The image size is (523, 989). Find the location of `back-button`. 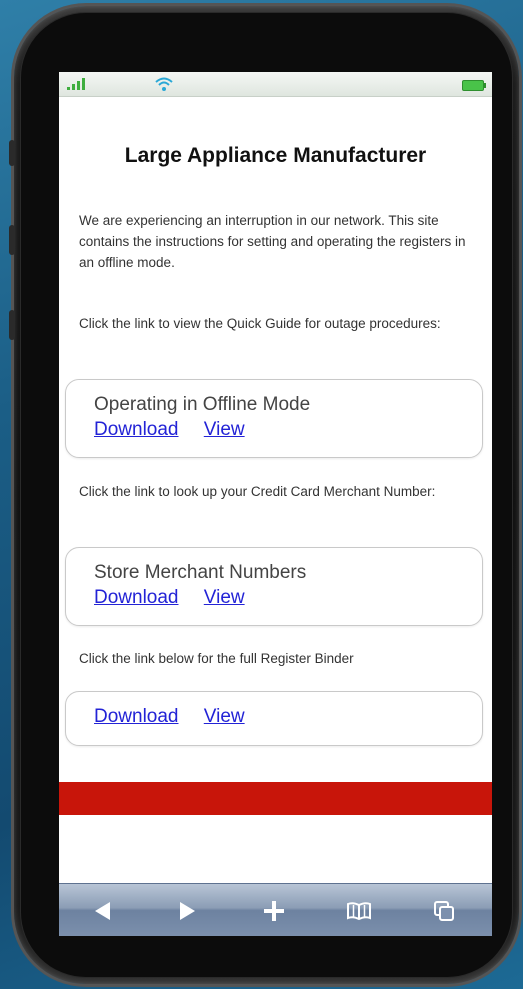

back-button is located at coordinates (103, 910).